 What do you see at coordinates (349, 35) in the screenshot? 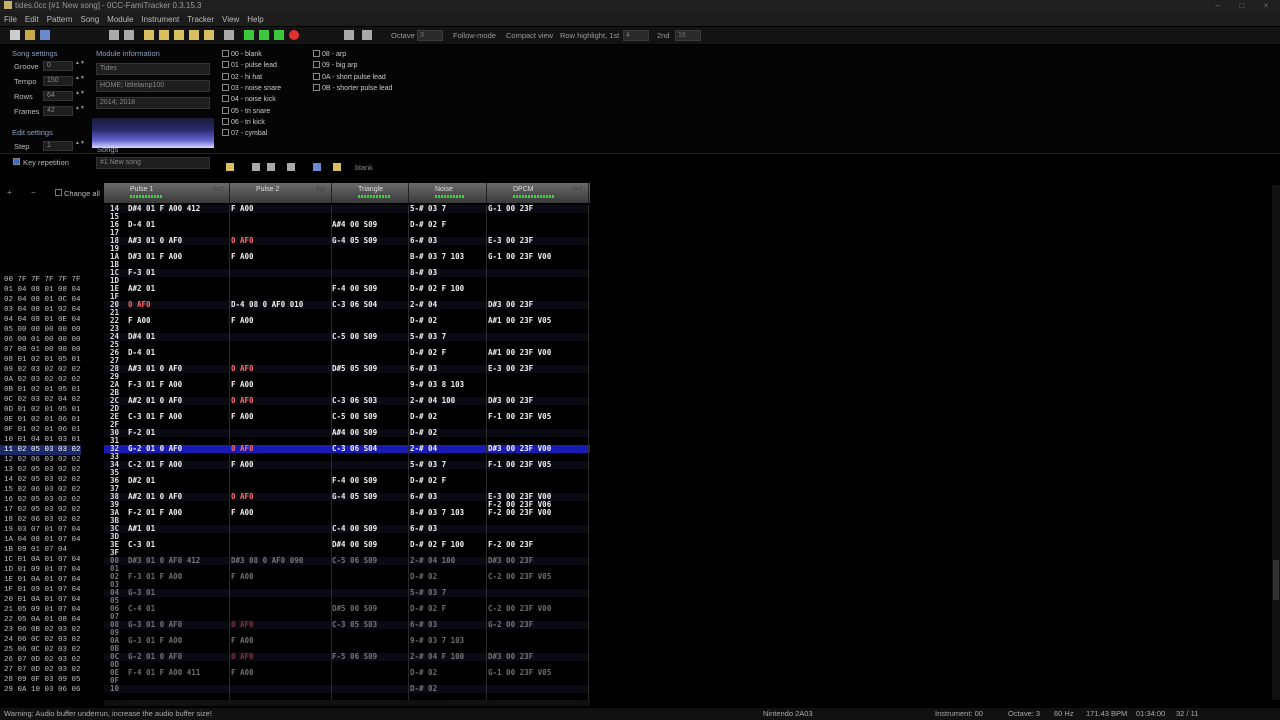
I see `previous-song-icon` at bounding box center [349, 35].